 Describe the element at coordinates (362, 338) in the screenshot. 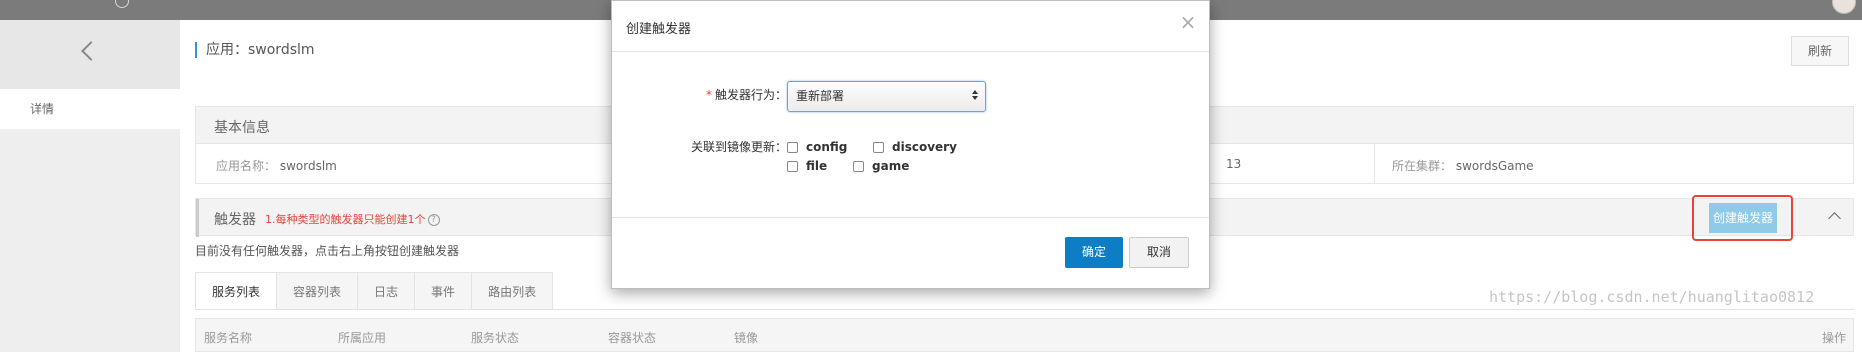

I see `th-app: 所属应用` at that location.